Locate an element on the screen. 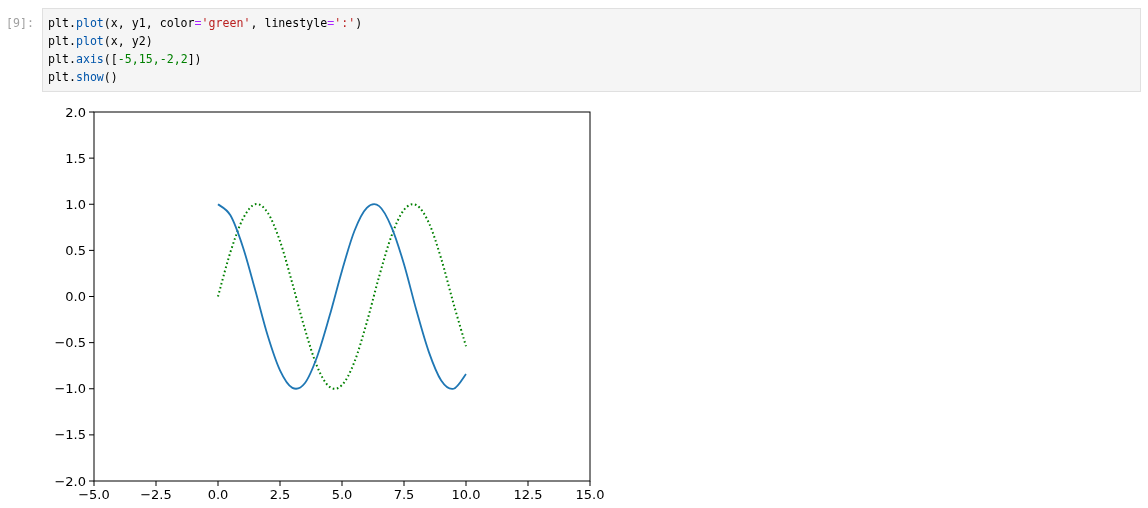 This screenshot has width=1148, height=508. cell-prompt: [9]: is located at coordinates (20, 23).